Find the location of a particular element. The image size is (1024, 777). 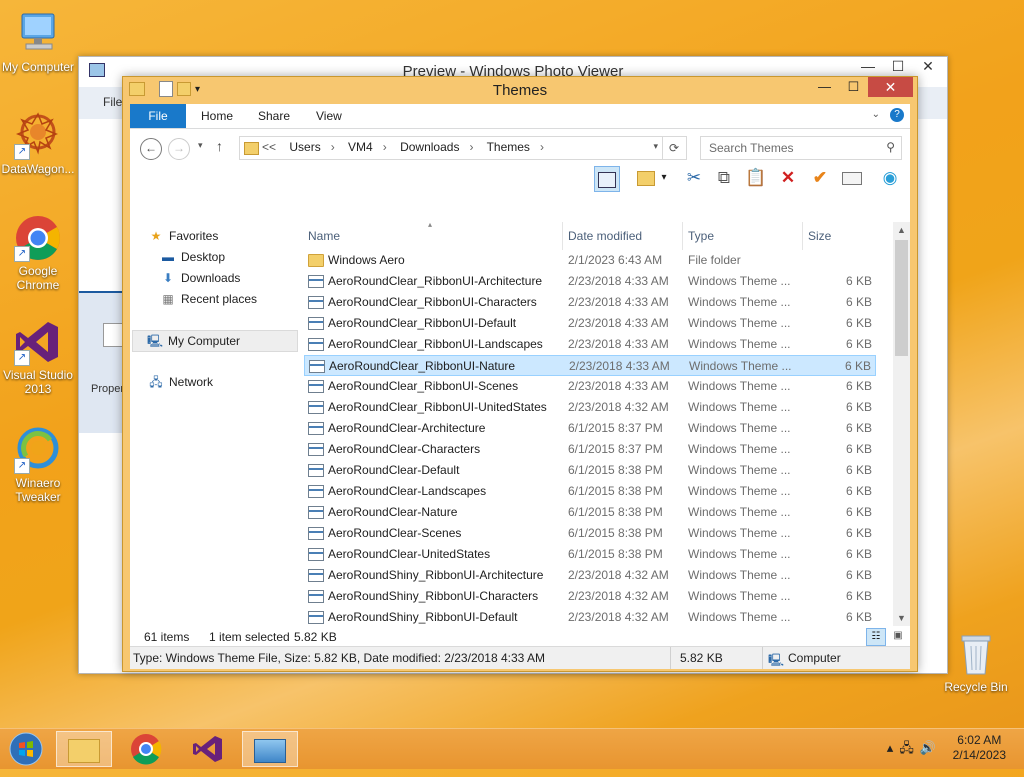

open-with-icon is located at coordinates (646, 178).